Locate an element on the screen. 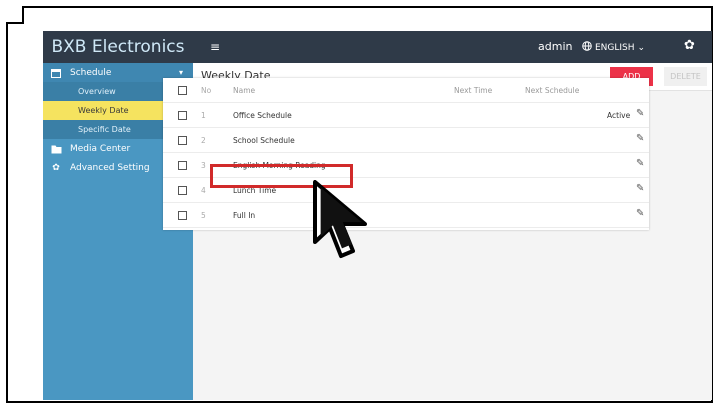 This screenshot has height=404, width=719. table-row: 5 Full In ✎ is located at coordinates (406, 215).